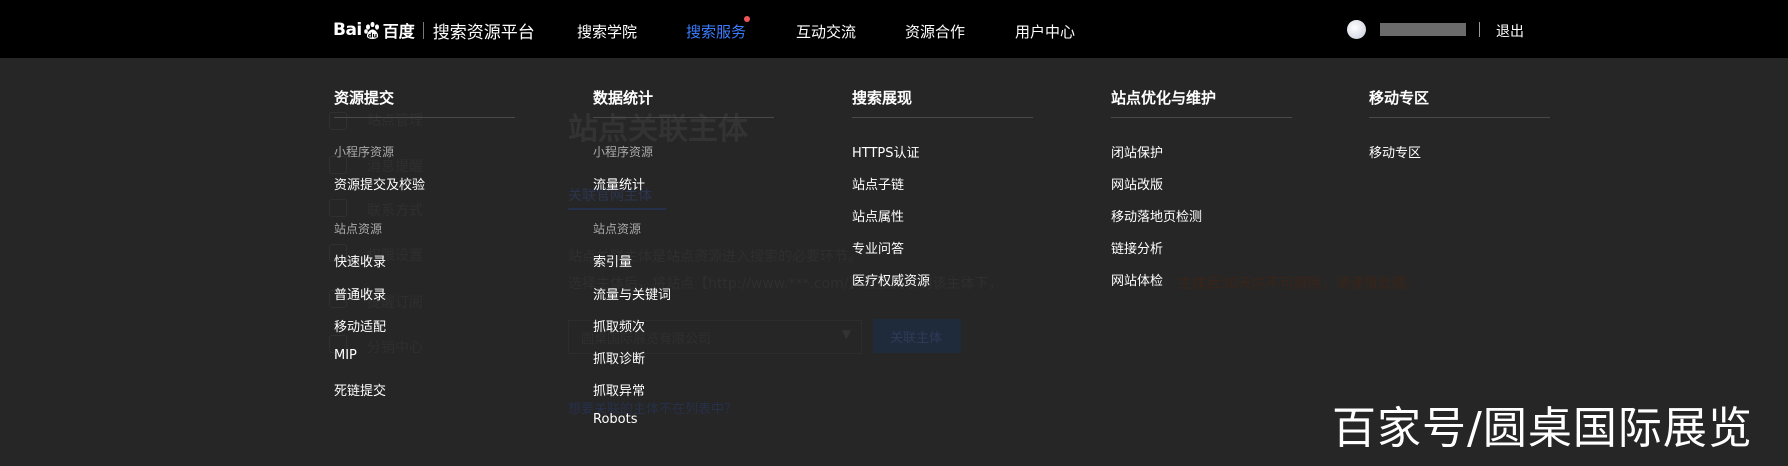  Describe the element at coordinates (379, 183) in the screenshot. I see `menu-item: 资源提交及校验` at that location.